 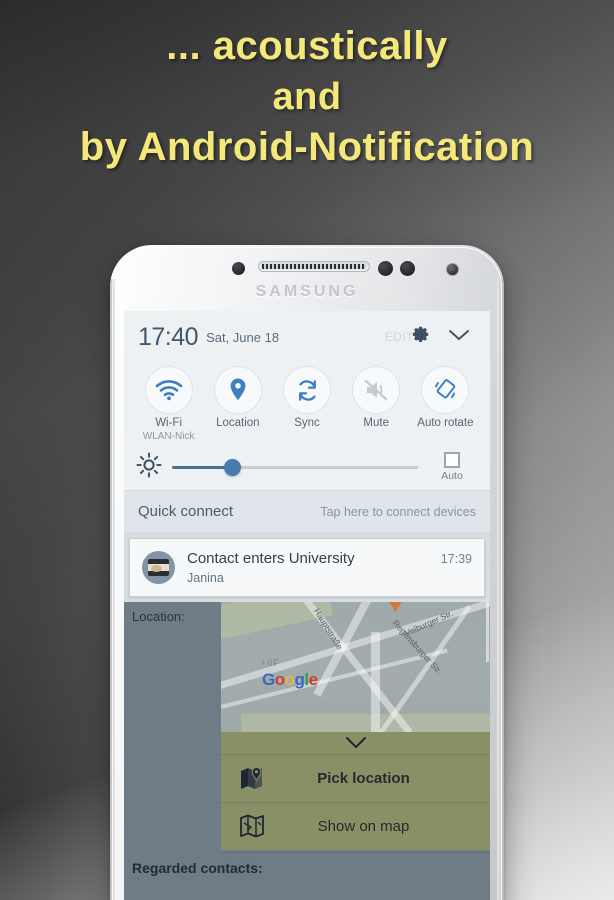 What do you see at coordinates (452, 269) in the screenshot?
I see `front-camera-icon` at bounding box center [452, 269].